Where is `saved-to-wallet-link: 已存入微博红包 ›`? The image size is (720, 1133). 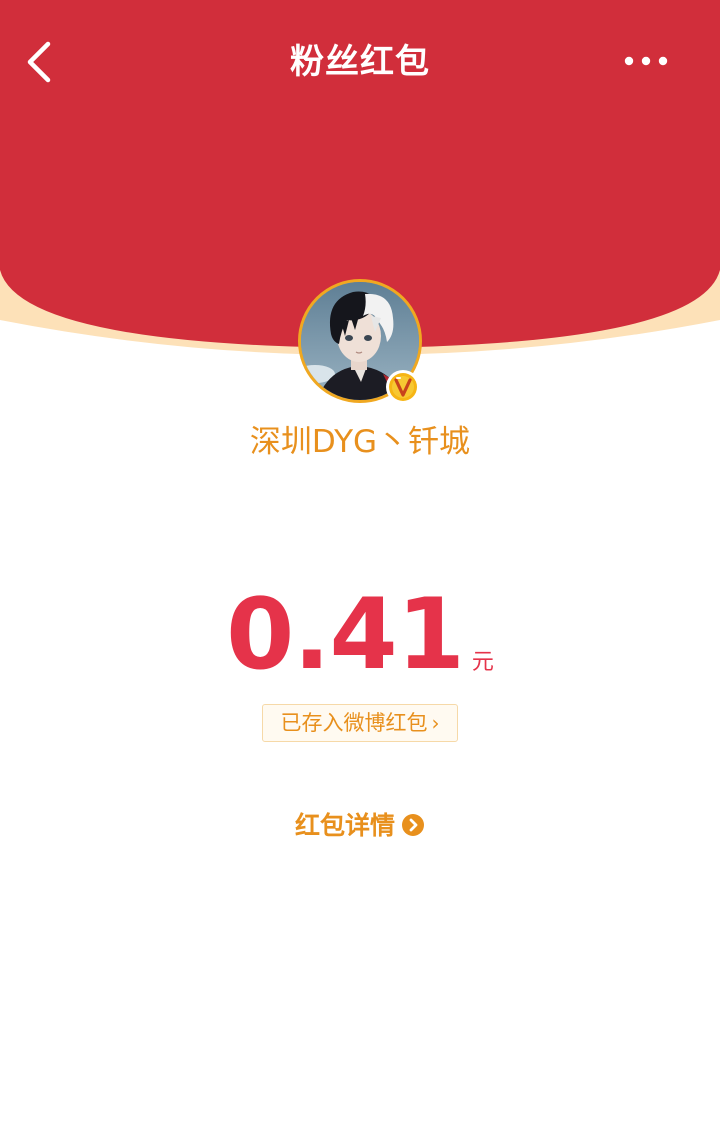 saved-to-wallet-link: 已存入微博红包 › is located at coordinates (360, 723).